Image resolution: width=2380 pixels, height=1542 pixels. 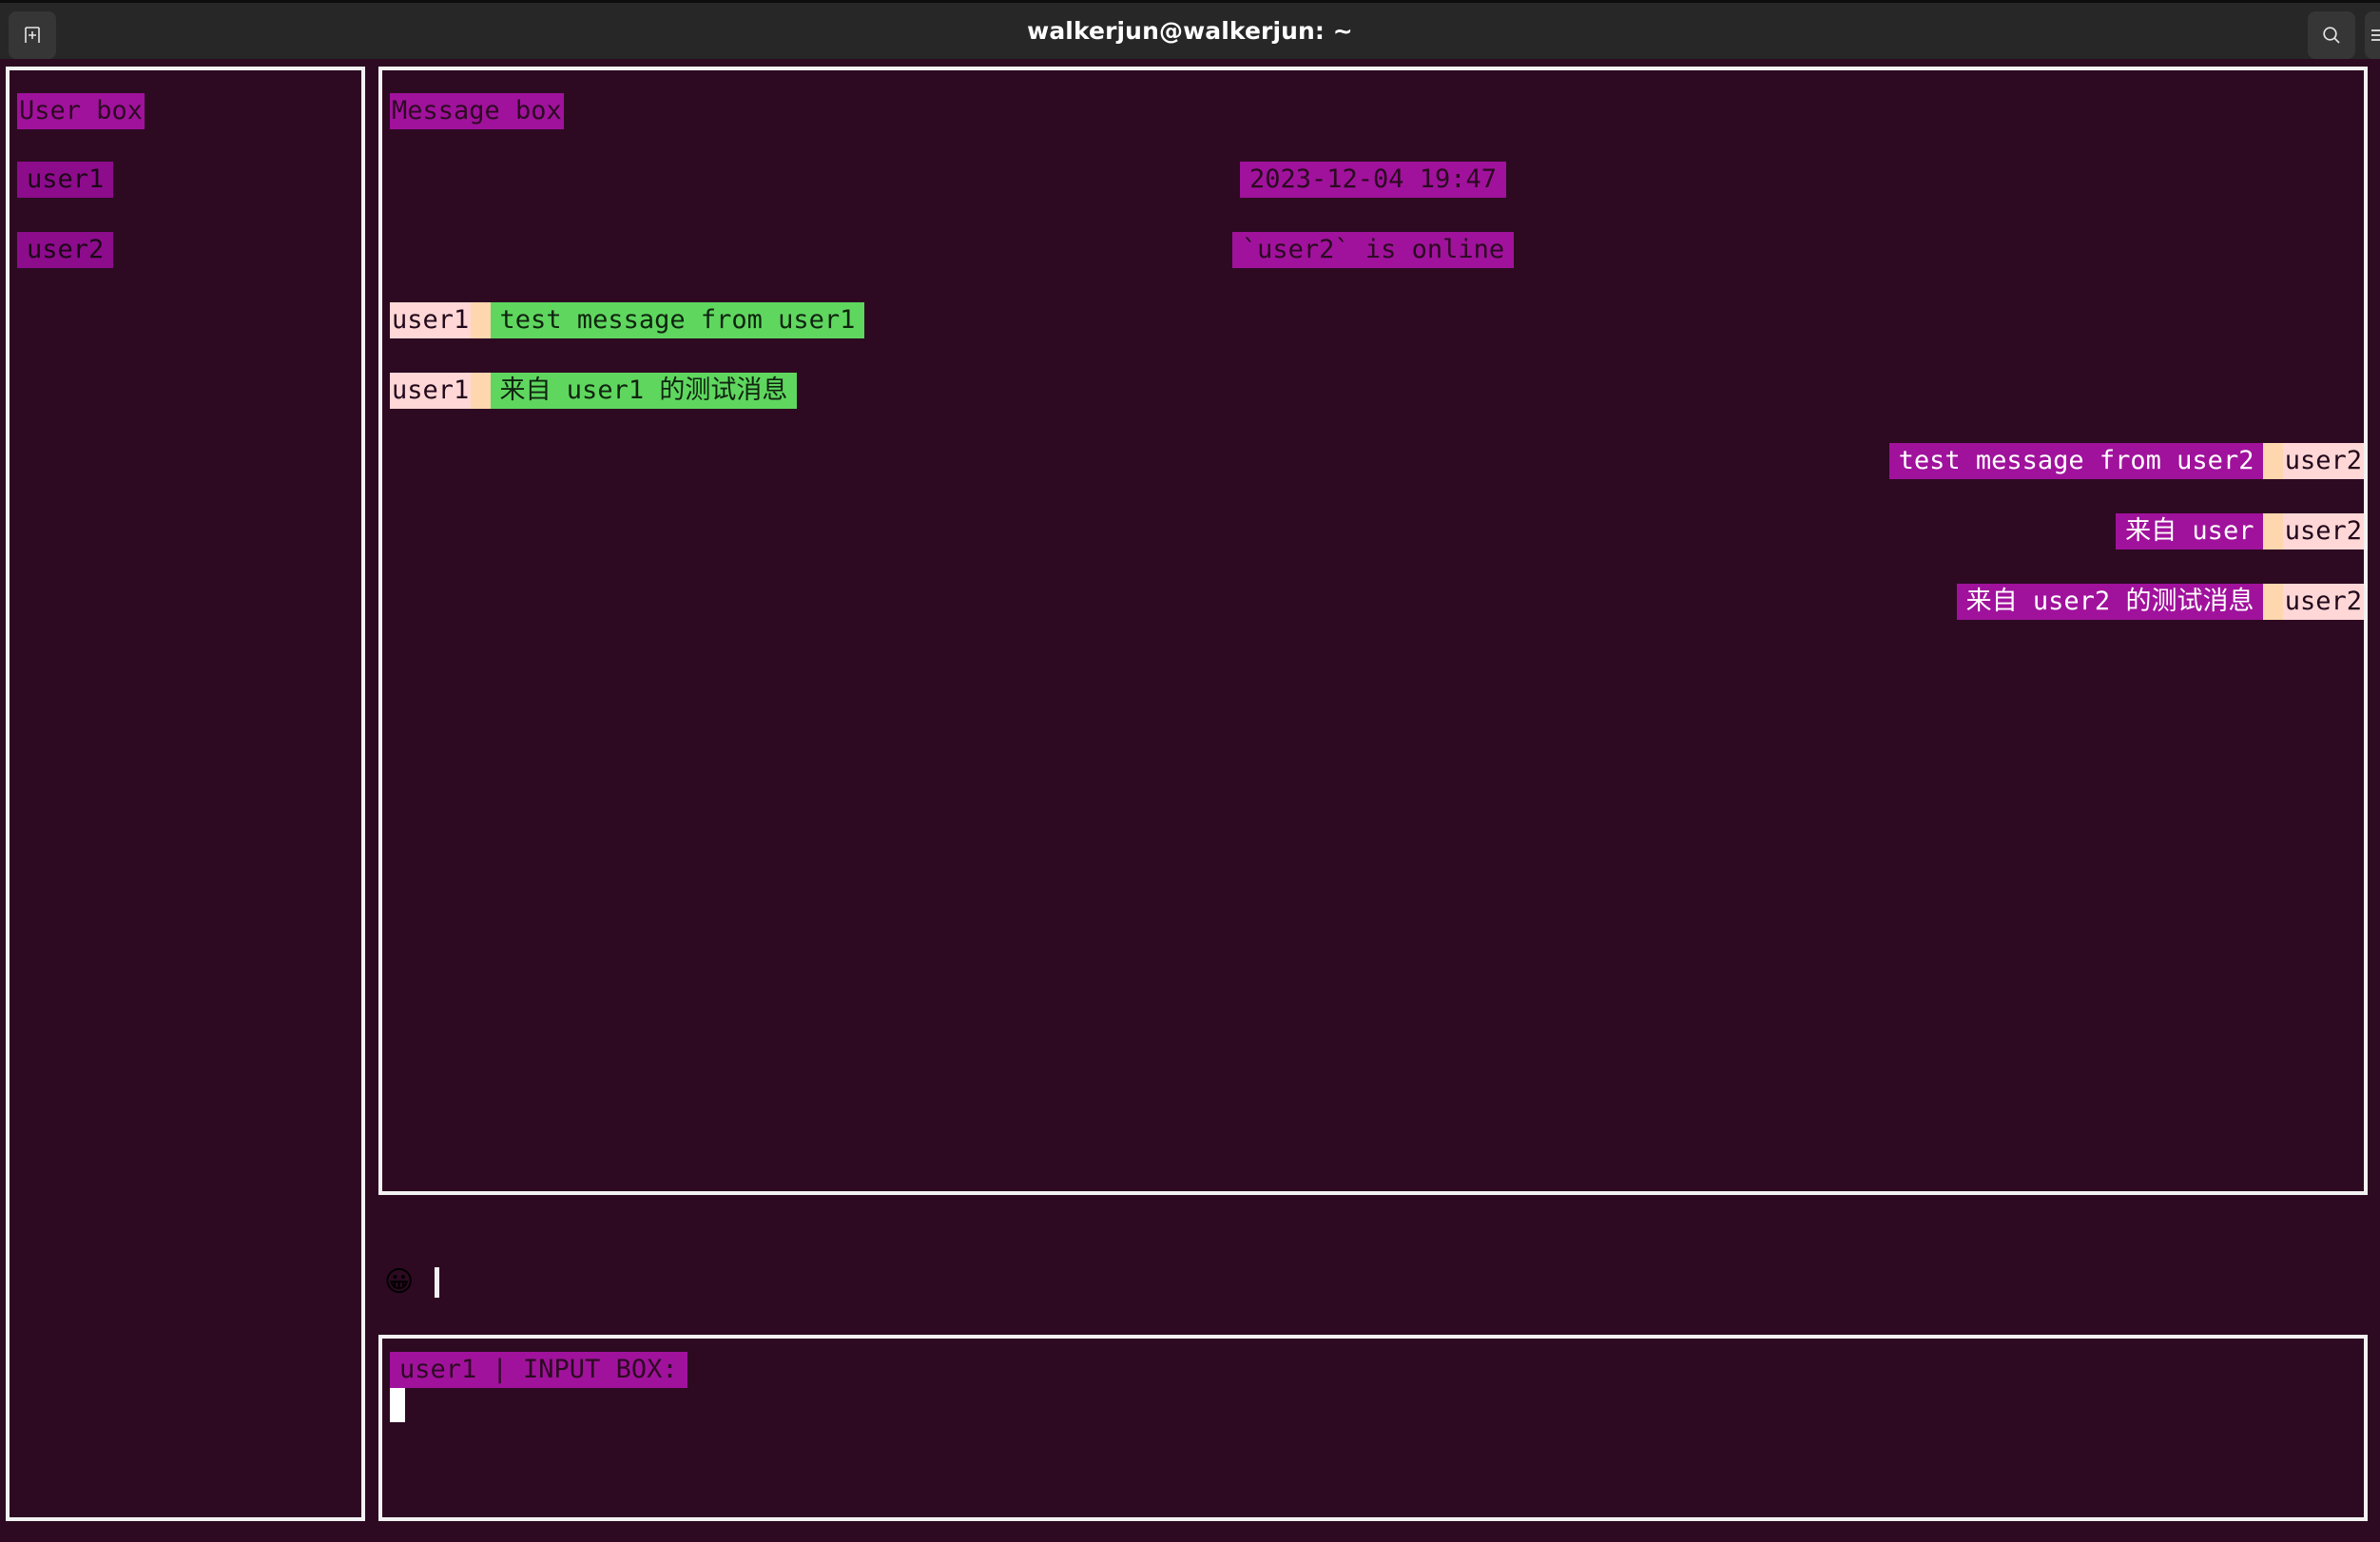 What do you see at coordinates (644, 391) in the screenshot?
I see `message-body: 来自 user1 的测试消息` at bounding box center [644, 391].